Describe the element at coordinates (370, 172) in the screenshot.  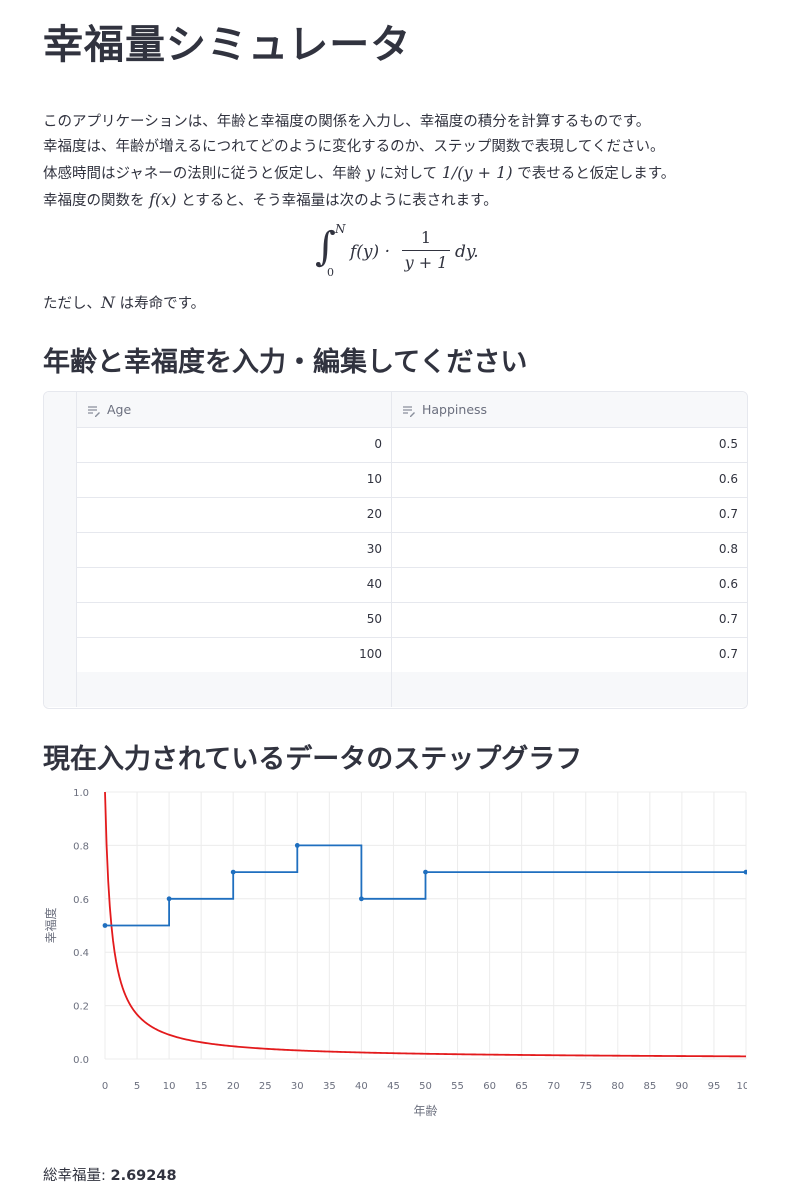
I see `var-y: y` at that location.